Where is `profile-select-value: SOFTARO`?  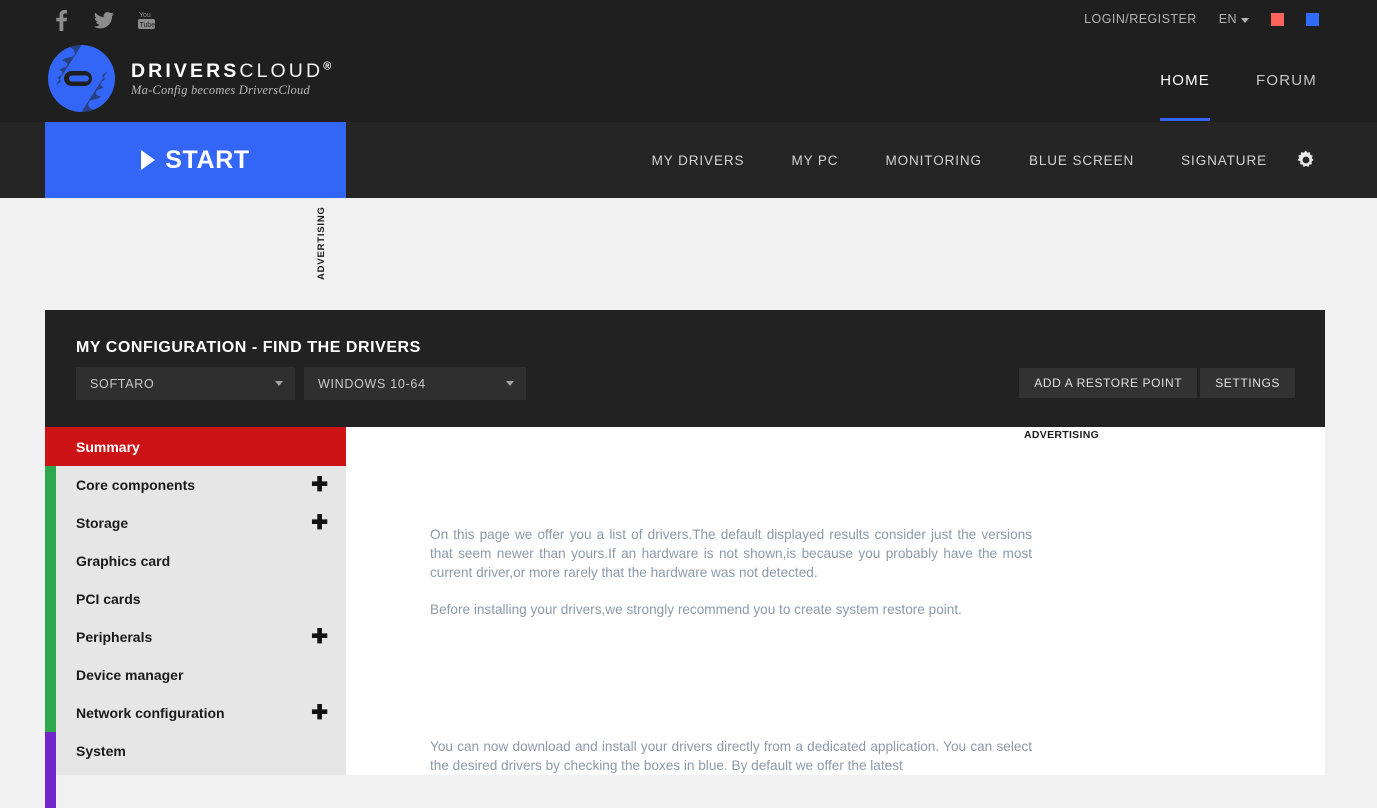
profile-select-value: SOFTARO is located at coordinates (122, 383).